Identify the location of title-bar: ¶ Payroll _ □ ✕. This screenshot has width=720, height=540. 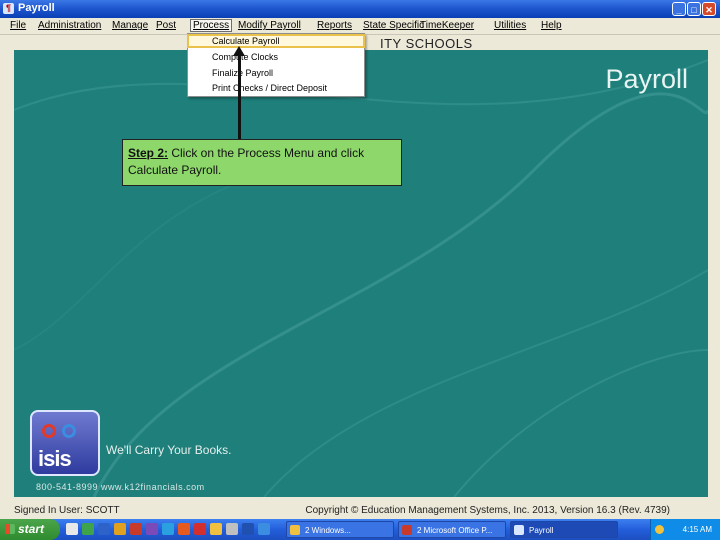
(360, 9).